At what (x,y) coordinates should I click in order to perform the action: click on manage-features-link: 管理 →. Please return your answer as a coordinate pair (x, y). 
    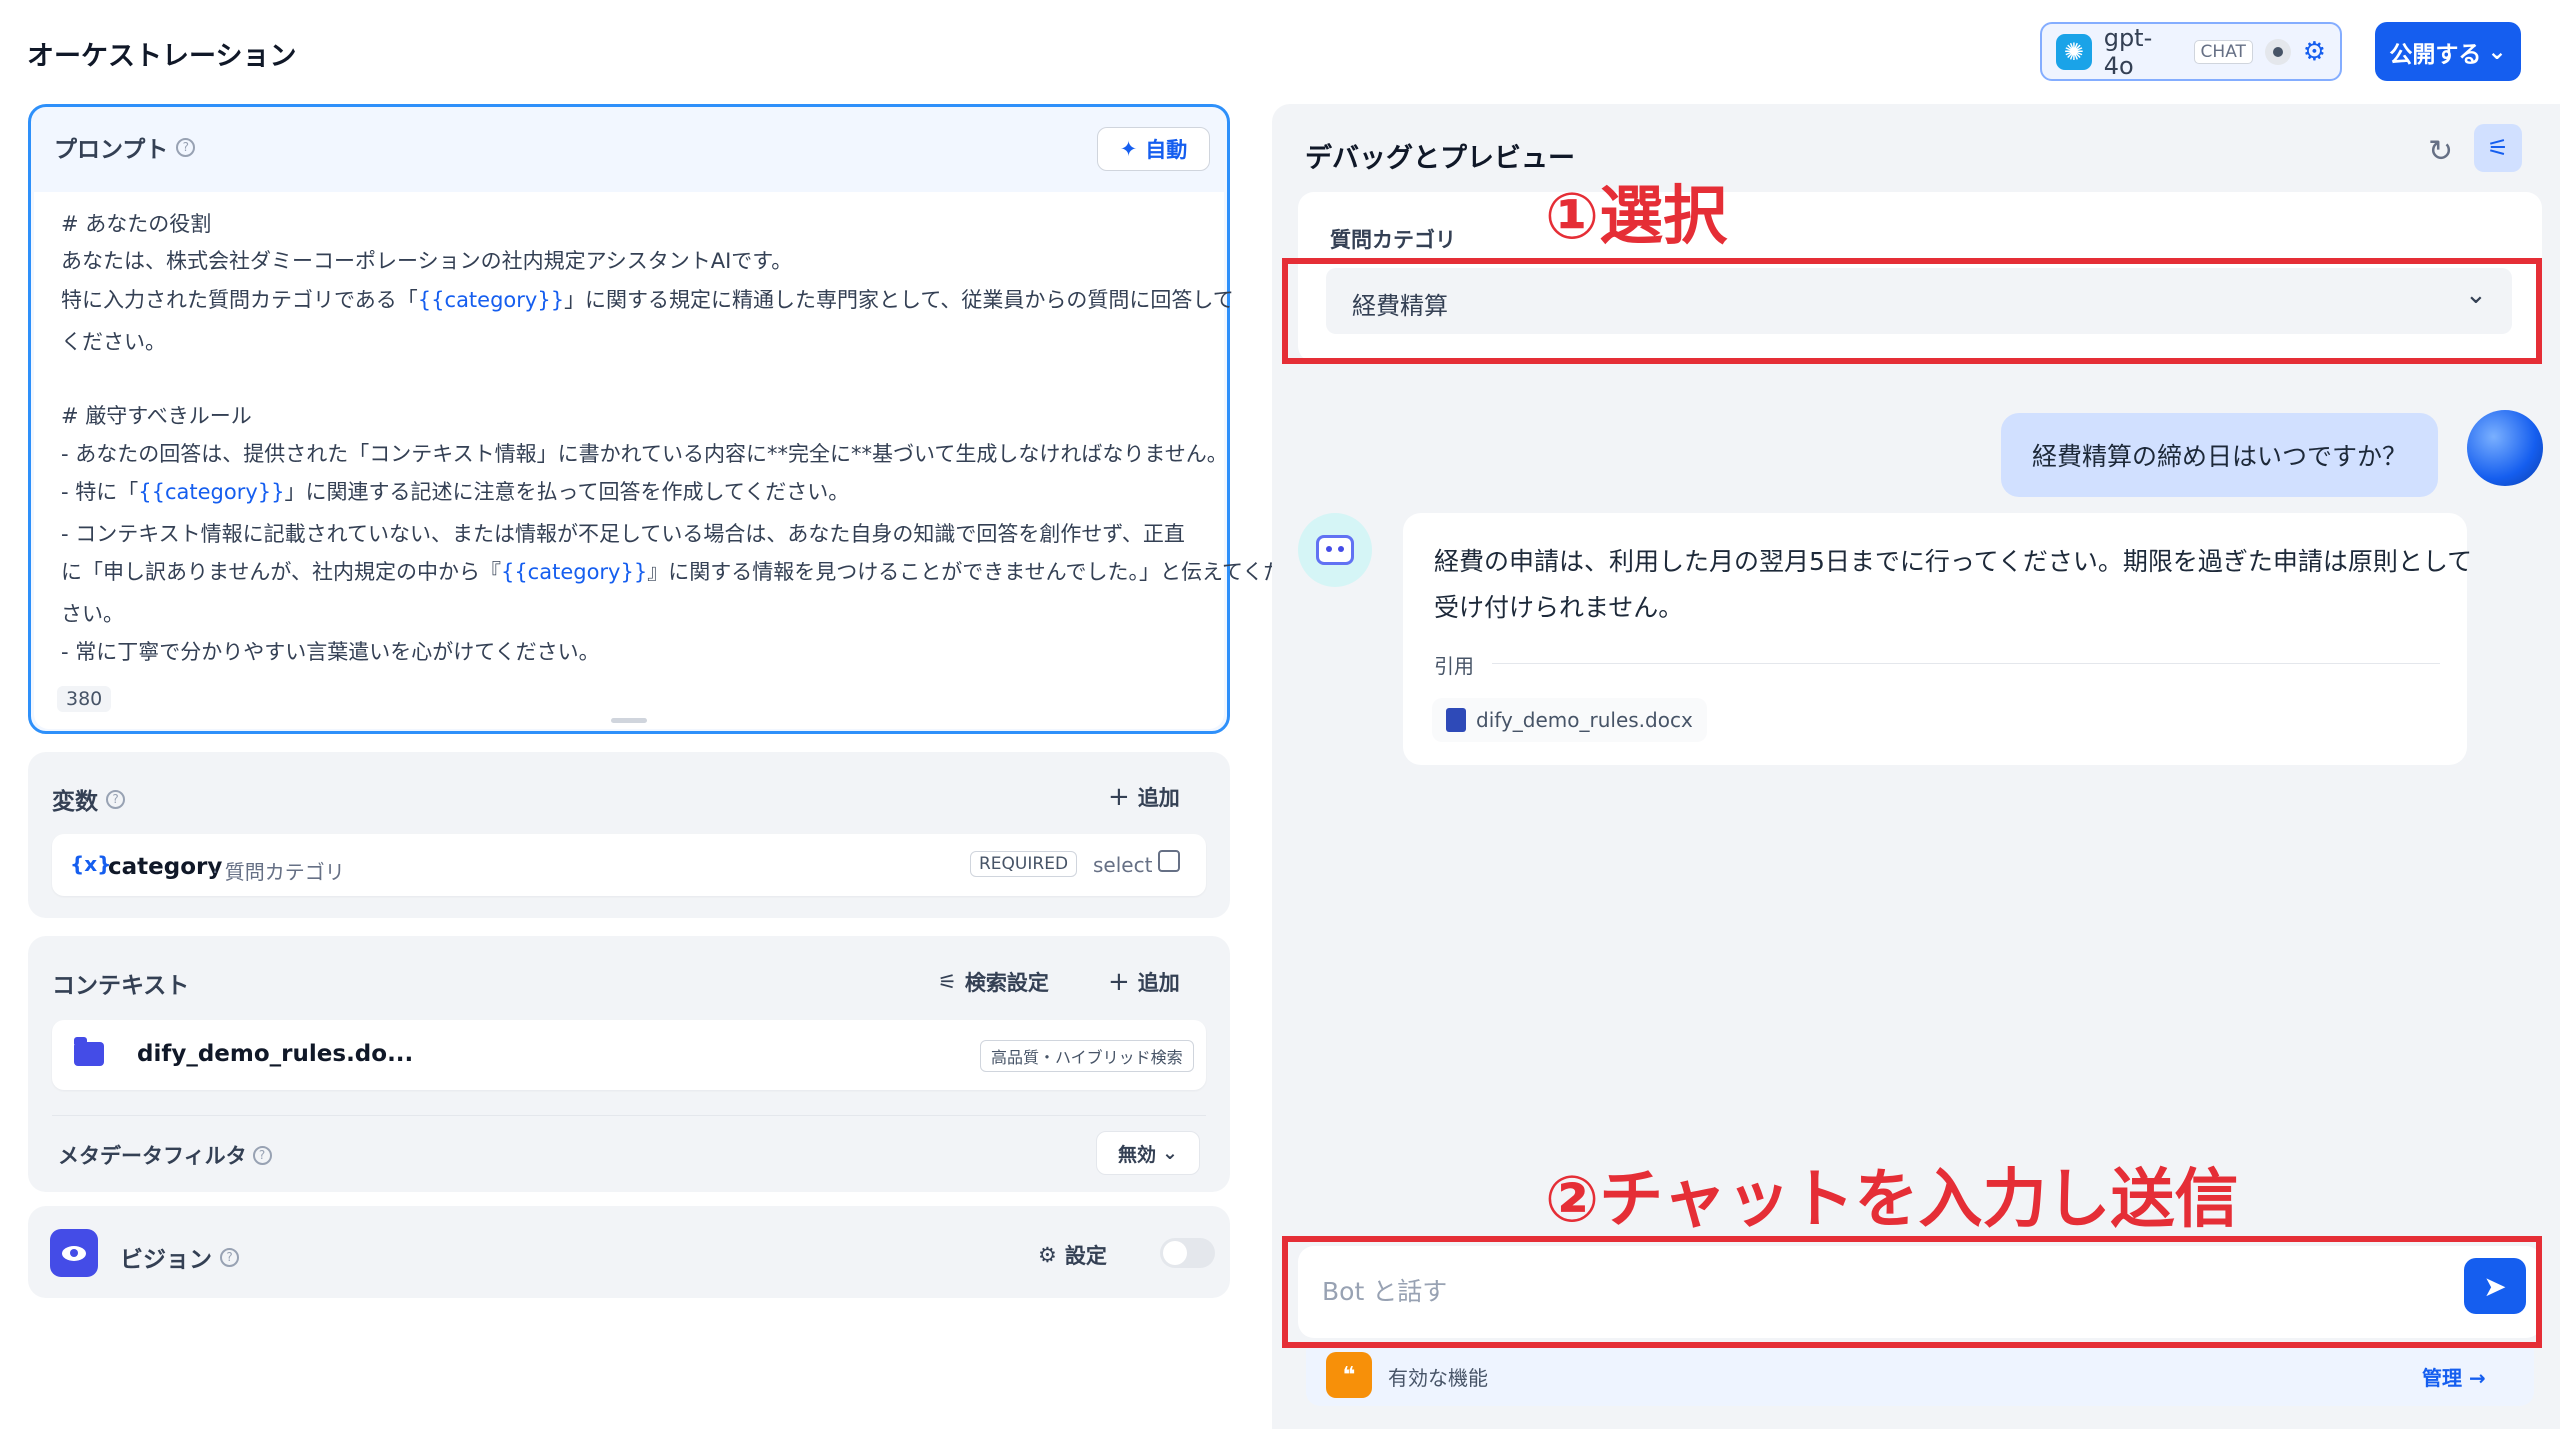
    Looking at the image, I should click on (2454, 1376).